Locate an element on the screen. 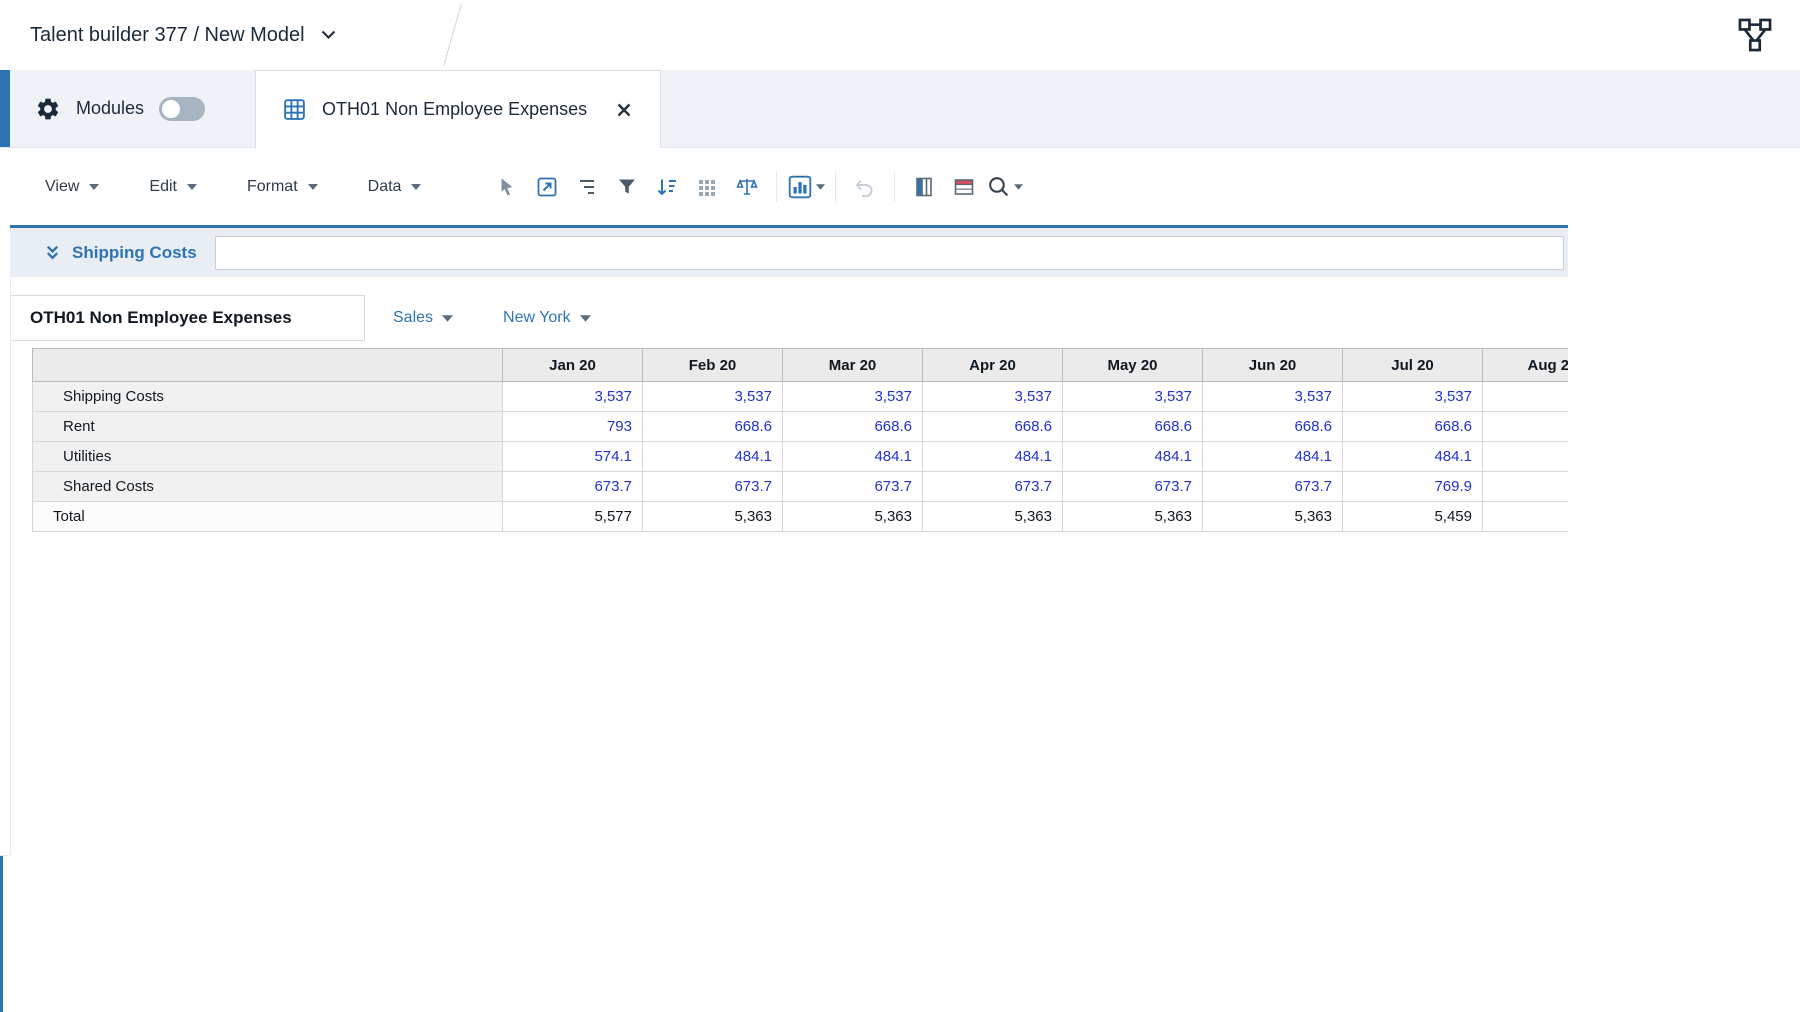  grid-cell: 574.1 is located at coordinates (572, 456).